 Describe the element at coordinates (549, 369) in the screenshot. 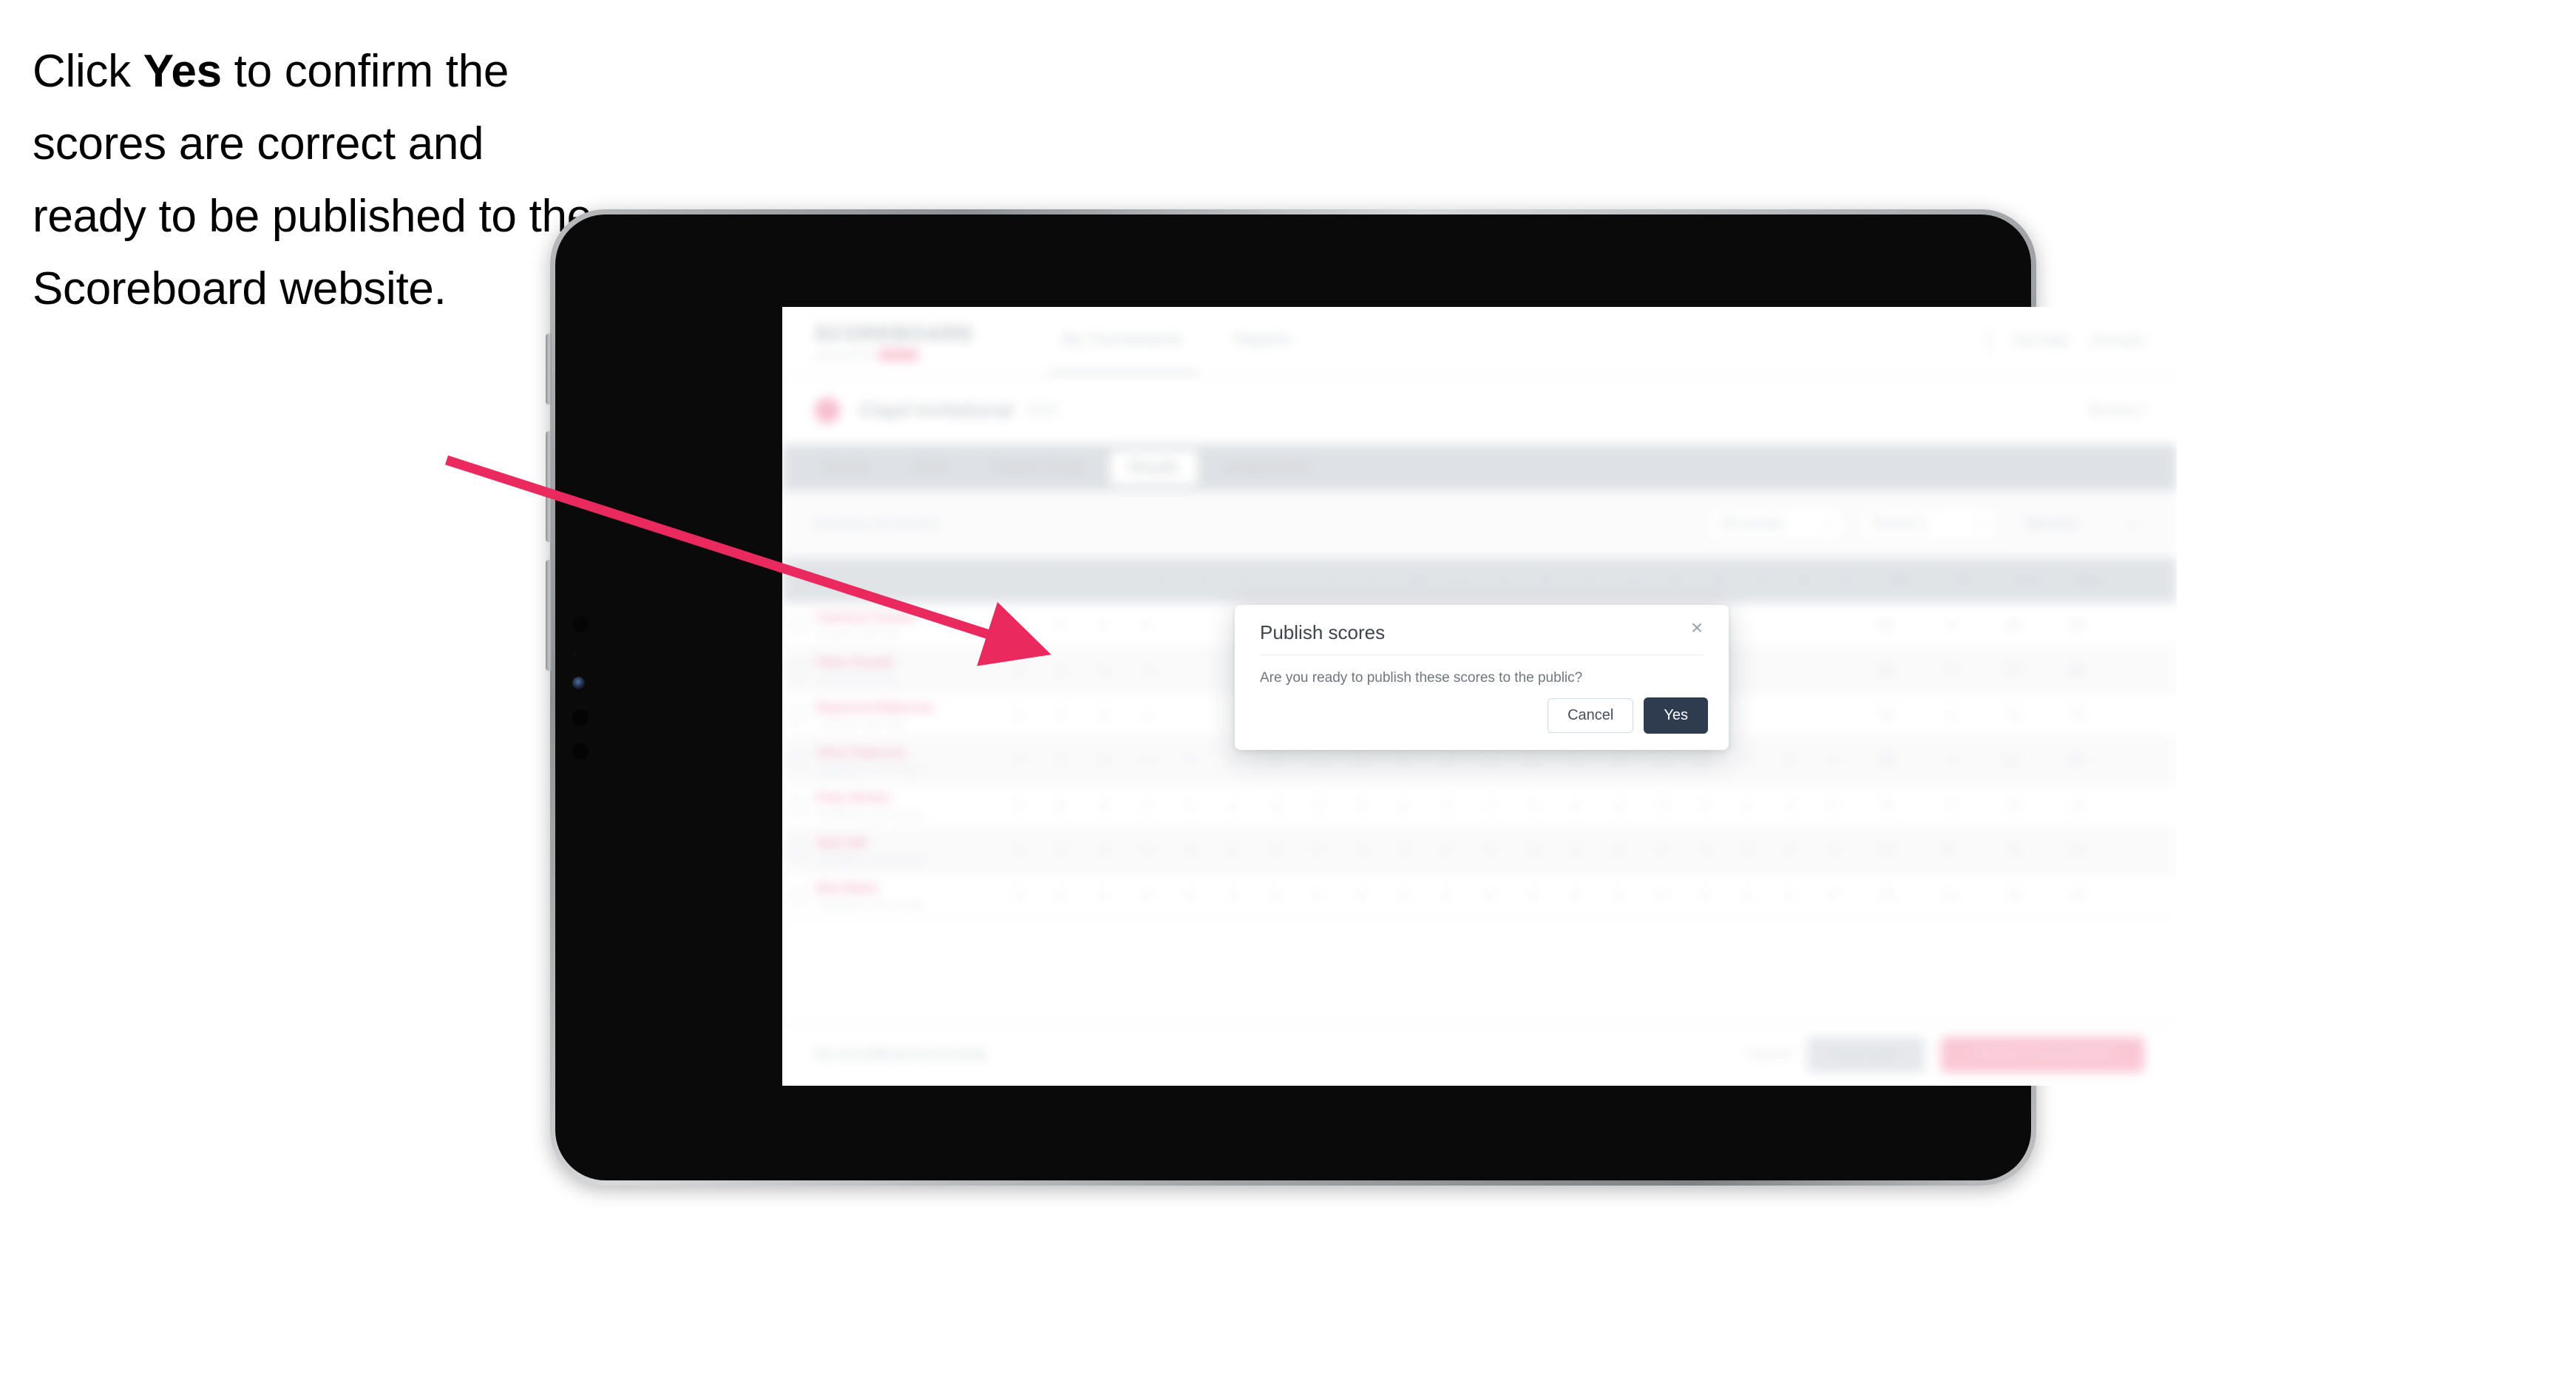

I see `power-button` at that location.